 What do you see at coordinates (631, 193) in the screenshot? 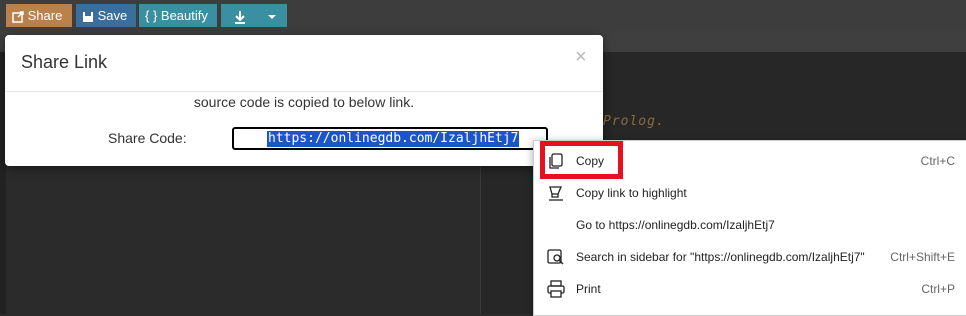
I see `menu-item-label: Copy link to highlight` at bounding box center [631, 193].